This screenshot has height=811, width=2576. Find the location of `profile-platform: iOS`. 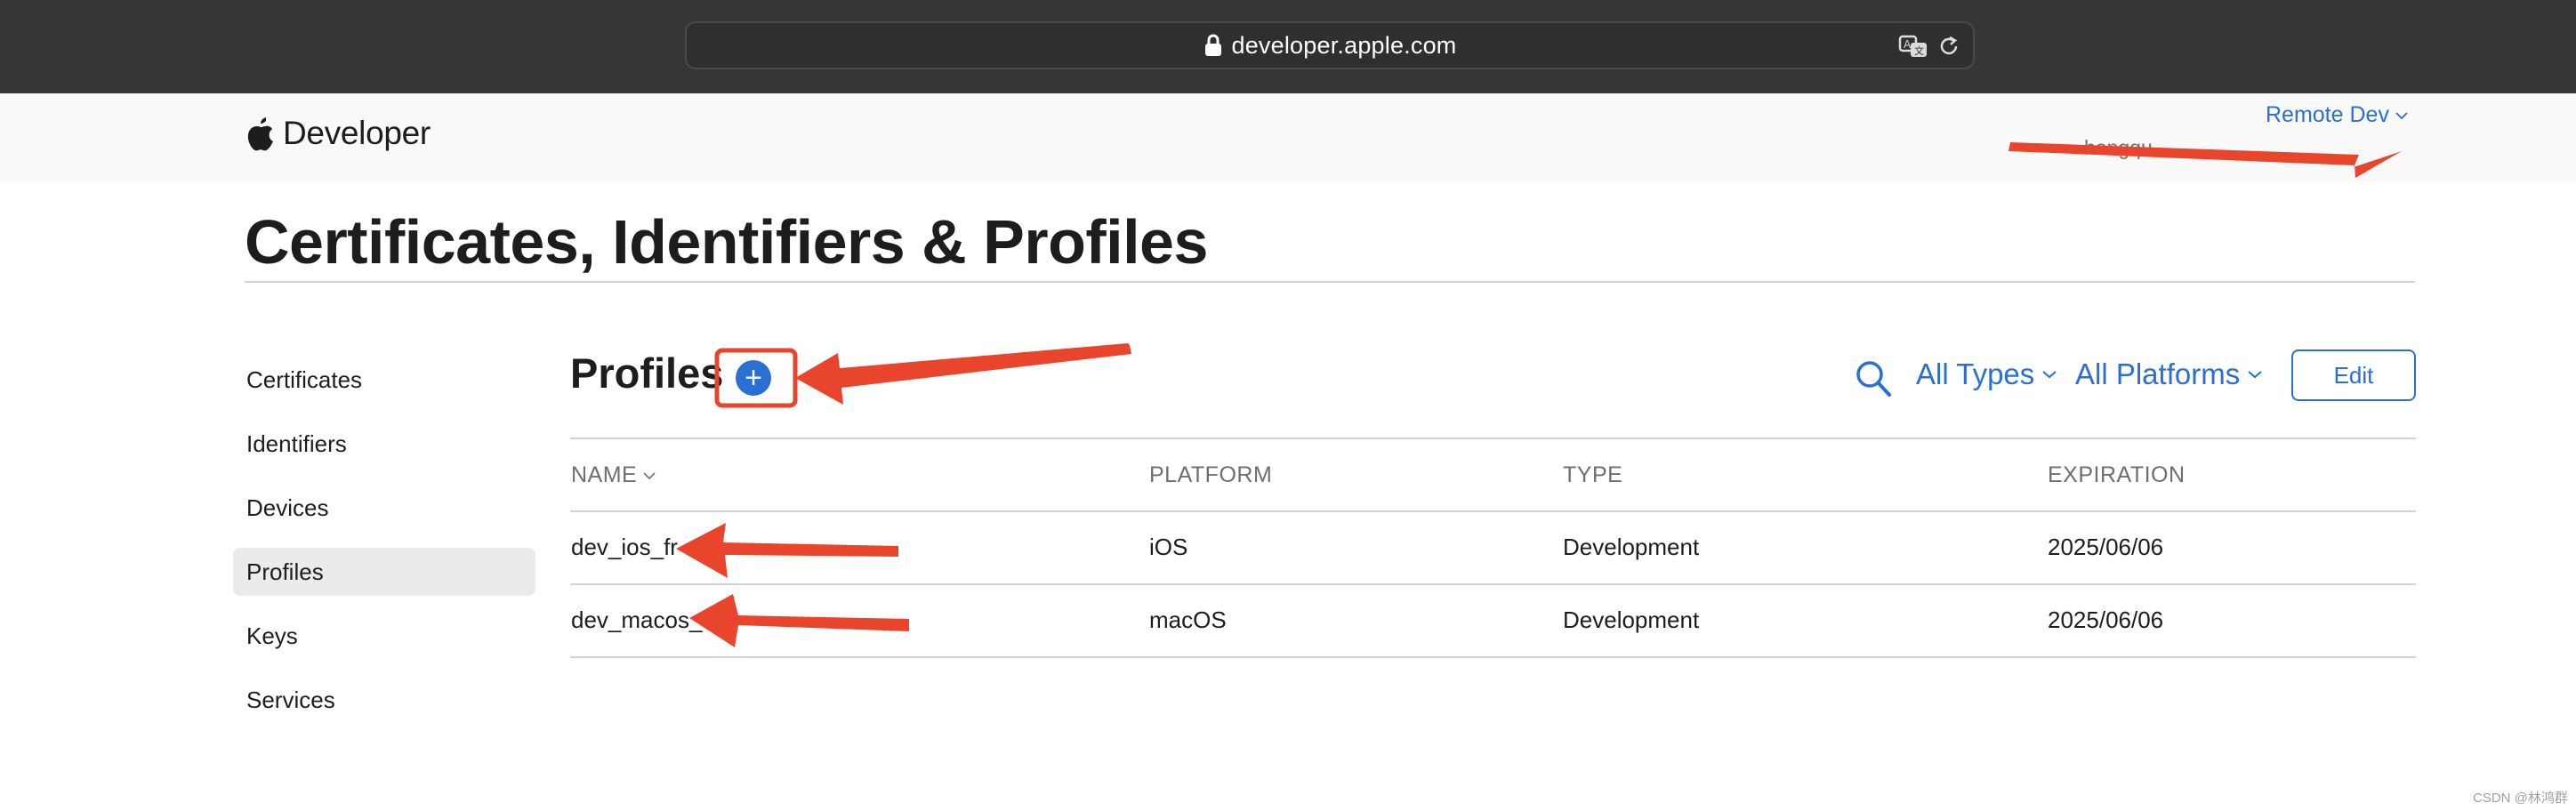

profile-platform: iOS is located at coordinates (1168, 547).